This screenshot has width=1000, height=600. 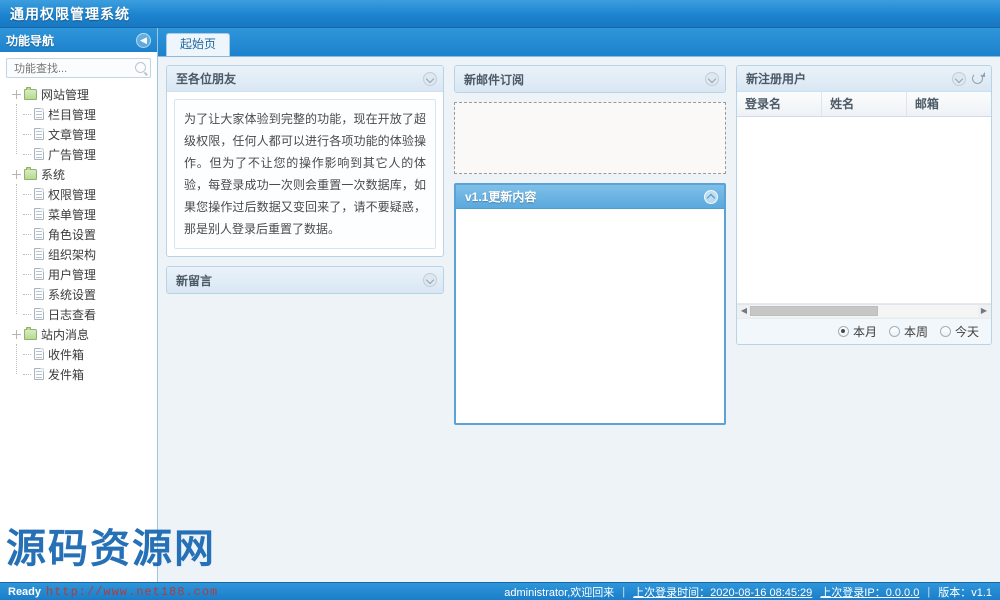 I want to click on tree-item-label: 站内消息, so click(x=65, y=334).